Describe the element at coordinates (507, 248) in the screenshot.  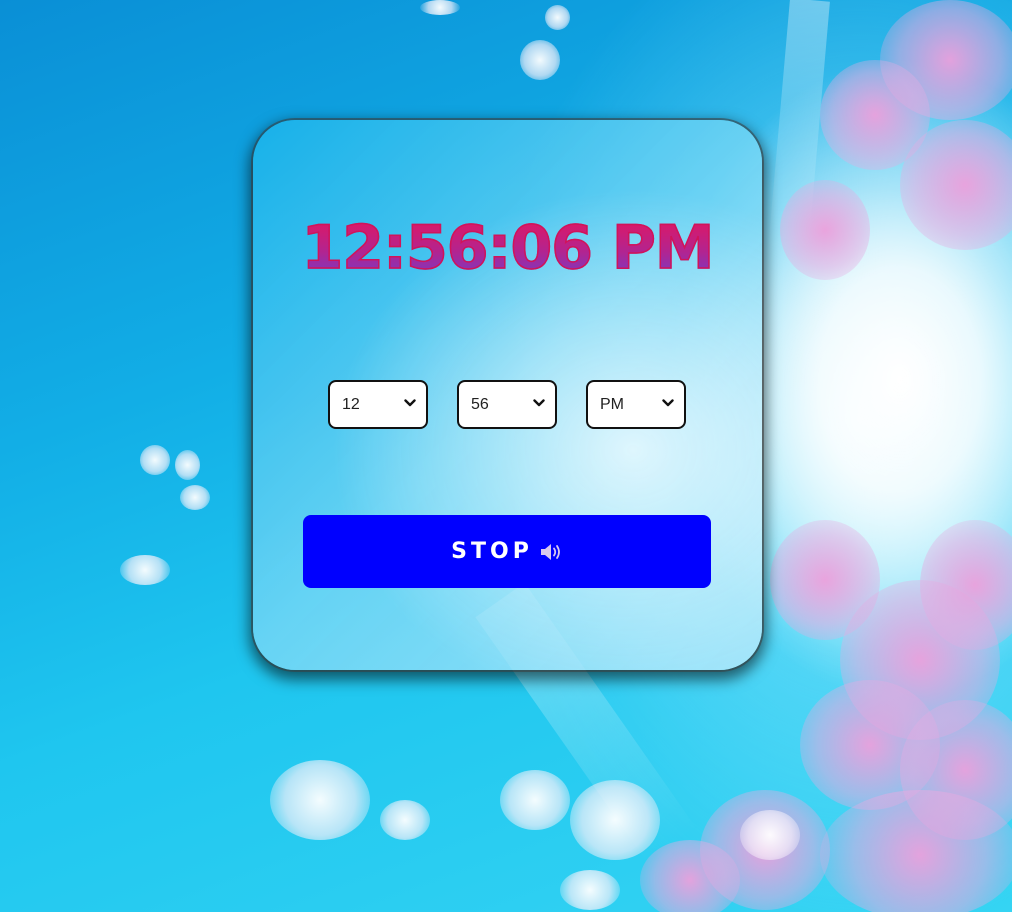
I see `current-time-display: 12:56:06 PM` at that location.